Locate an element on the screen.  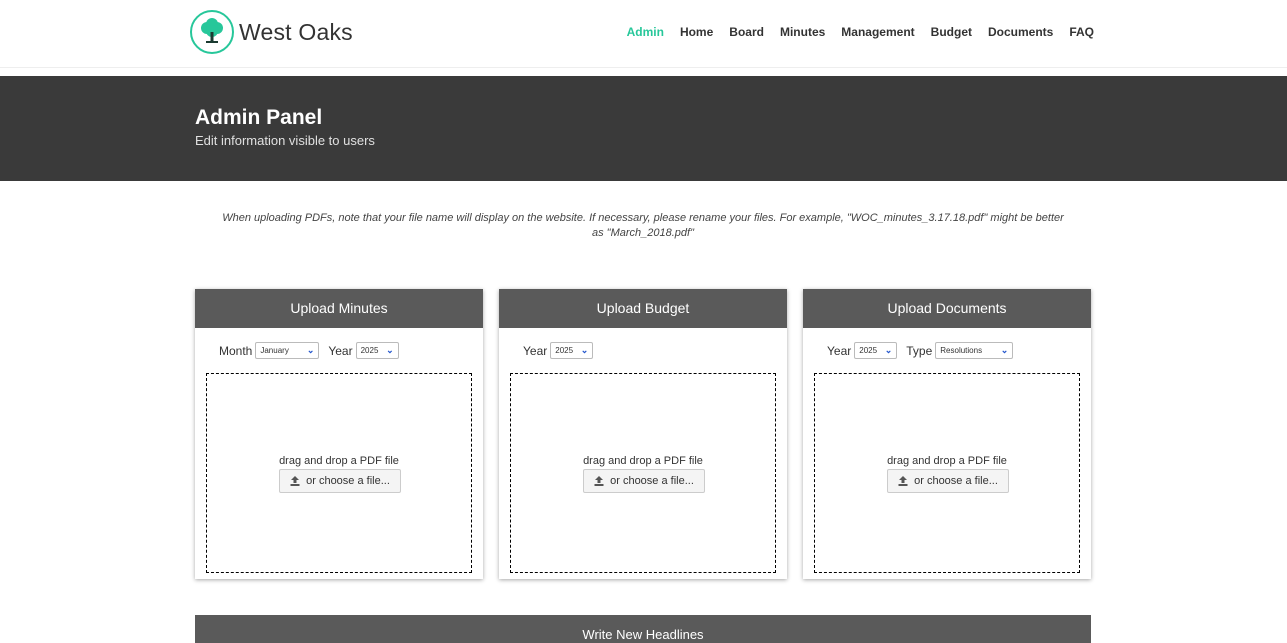
month-select: January ⌄ is located at coordinates (287, 350).